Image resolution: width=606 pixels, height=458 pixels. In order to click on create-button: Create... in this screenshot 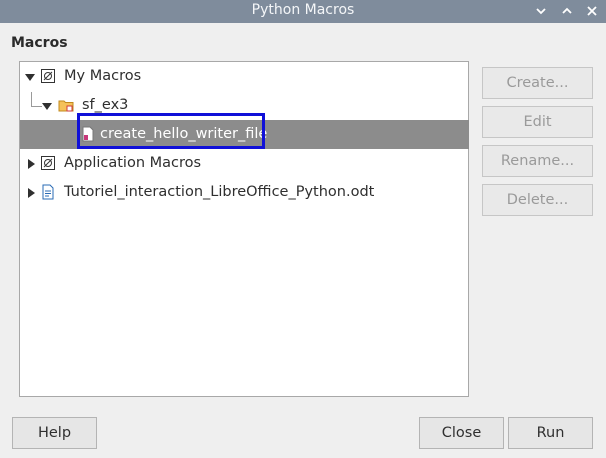, I will do `click(537, 83)`.